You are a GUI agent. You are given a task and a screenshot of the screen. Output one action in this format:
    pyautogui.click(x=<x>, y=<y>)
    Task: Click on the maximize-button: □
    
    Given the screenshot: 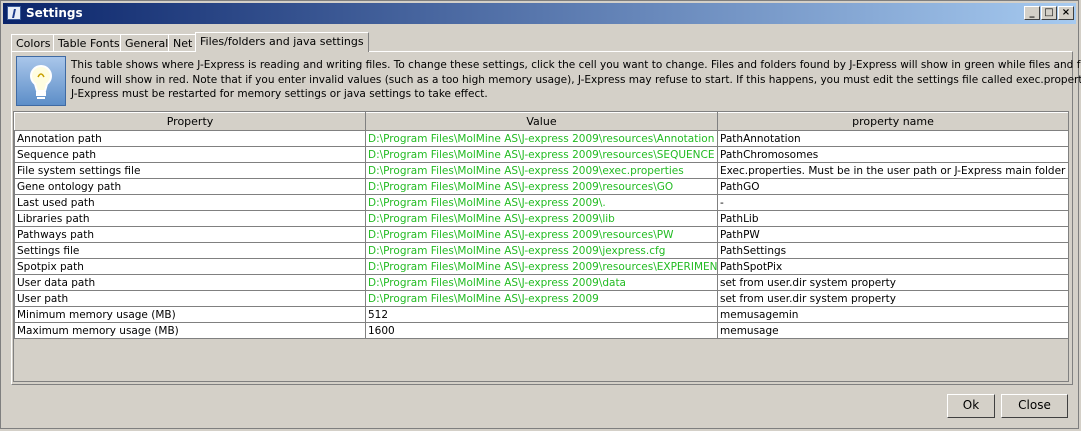 What is the action you would take?
    pyautogui.click(x=1049, y=13)
    